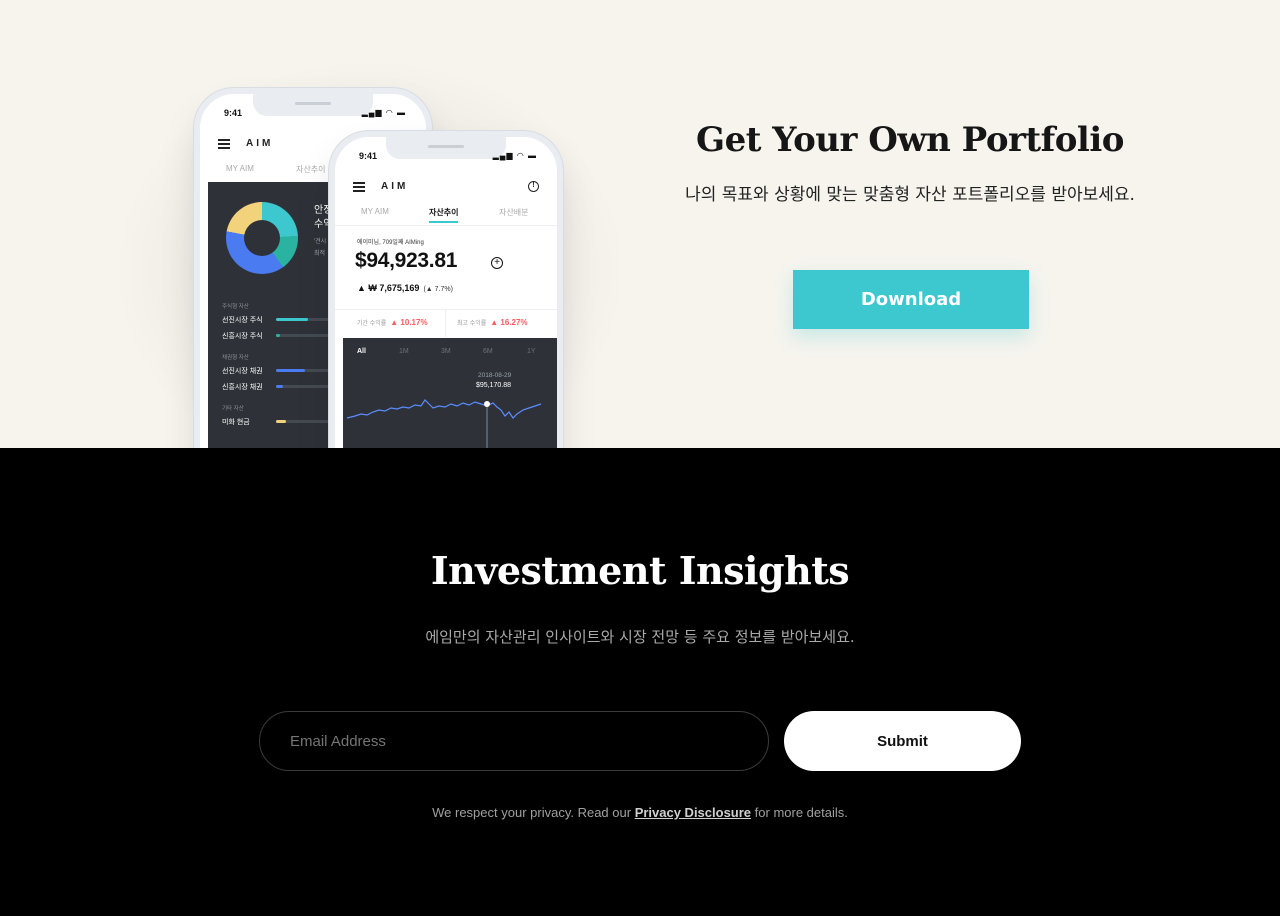  Describe the element at coordinates (693, 812) in the screenshot. I see `privacy-disclosure-link: Privacy Disclosure` at that location.